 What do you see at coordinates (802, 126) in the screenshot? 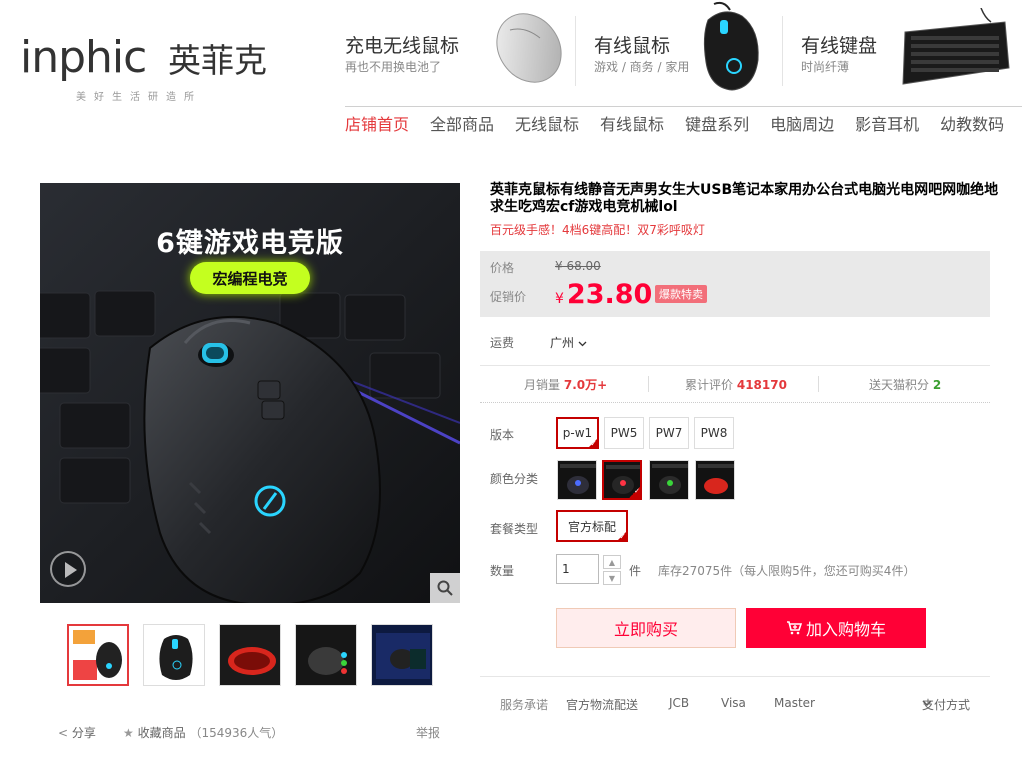
I see `nav-item-peripherals: 电脑周边` at bounding box center [802, 126].